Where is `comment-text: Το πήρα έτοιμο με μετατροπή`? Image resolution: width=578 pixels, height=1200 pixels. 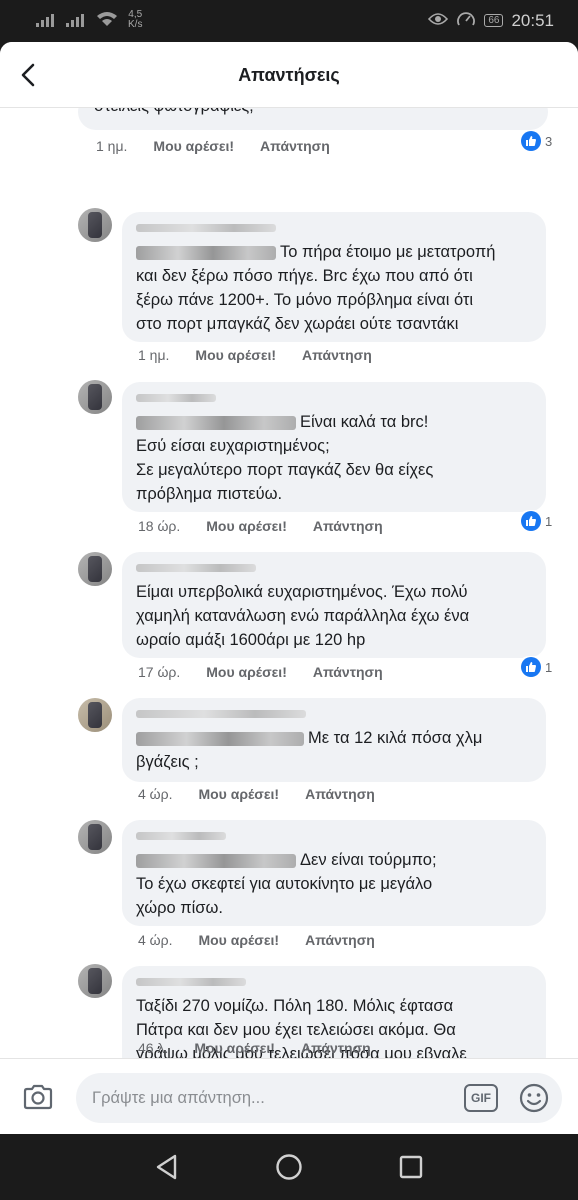
comment-text: Το πήρα έτοιμο με μετατροπή is located at coordinates (388, 252).